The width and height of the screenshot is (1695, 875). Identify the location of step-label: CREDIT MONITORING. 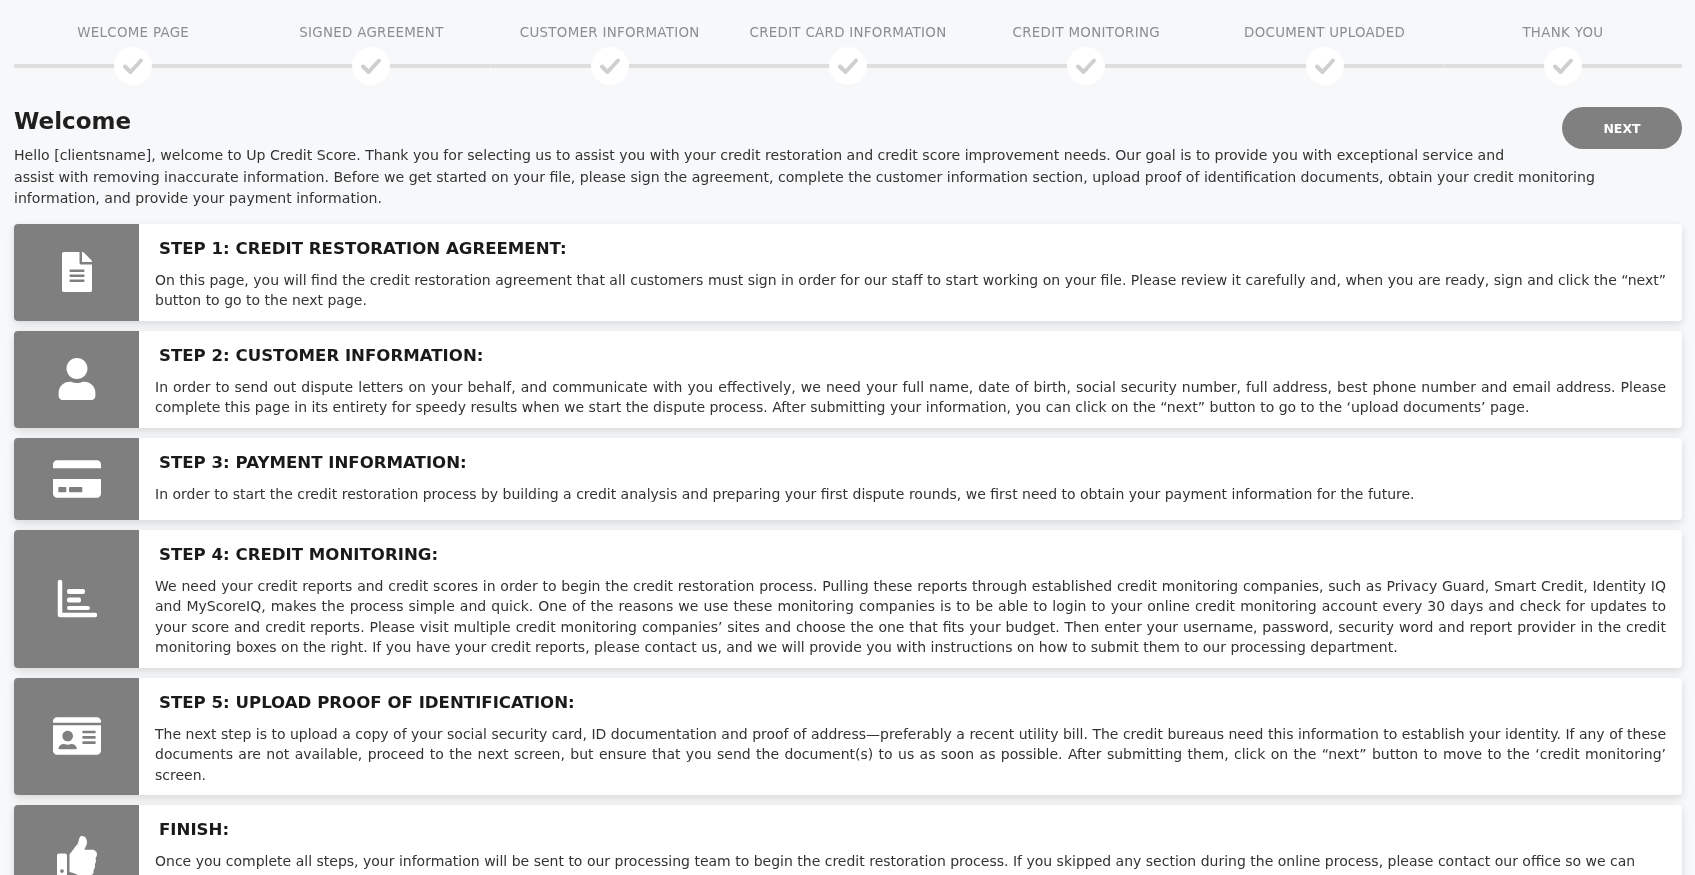
(1086, 33).